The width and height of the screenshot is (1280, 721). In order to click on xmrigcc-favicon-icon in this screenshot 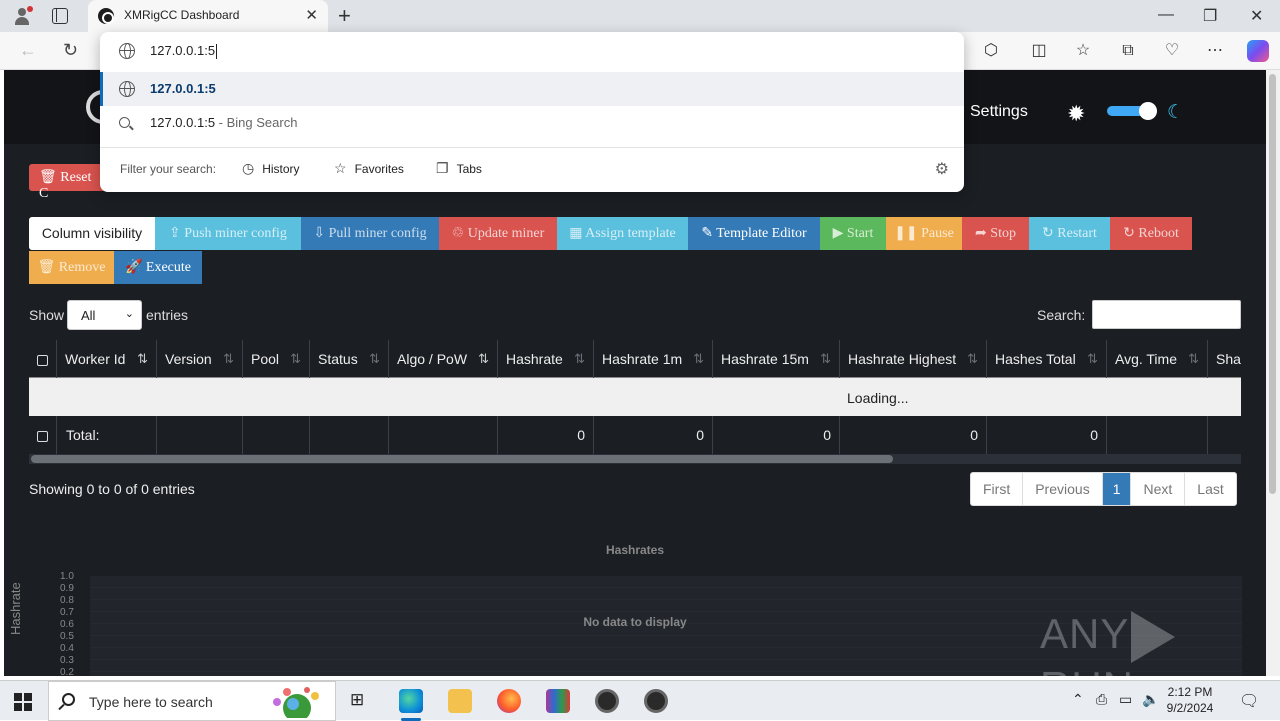, I will do `click(106, 16)`.